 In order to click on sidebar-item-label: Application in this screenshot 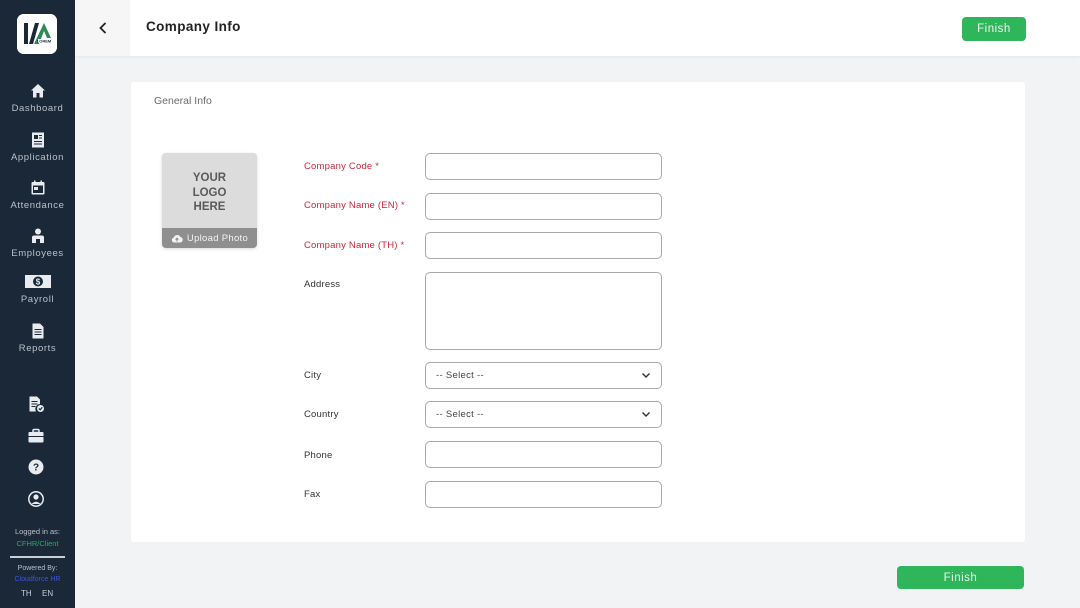, I will do `click(37, 157)`.